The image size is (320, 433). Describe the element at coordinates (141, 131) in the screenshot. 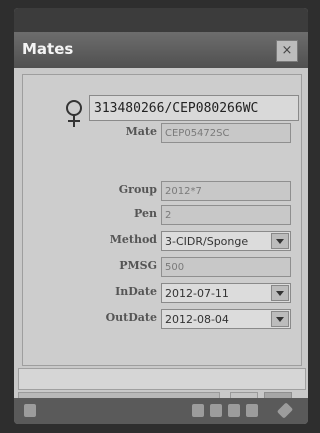

I see `mate-label: Mate` at that location.